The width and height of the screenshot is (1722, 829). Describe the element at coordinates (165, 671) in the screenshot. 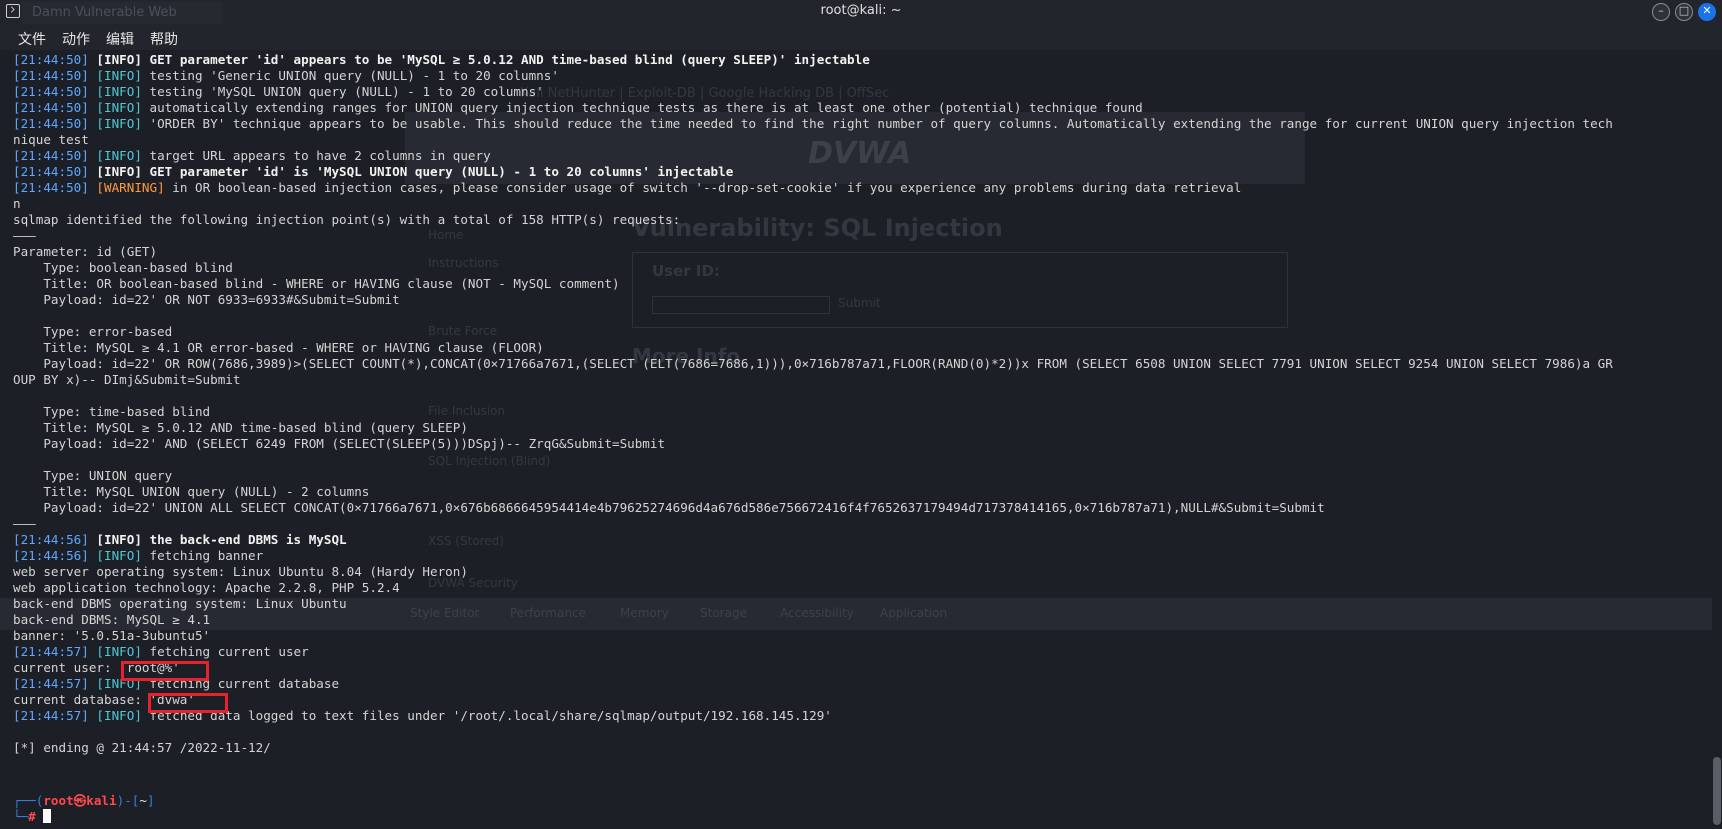

I see `highlight-current-user` at that location.